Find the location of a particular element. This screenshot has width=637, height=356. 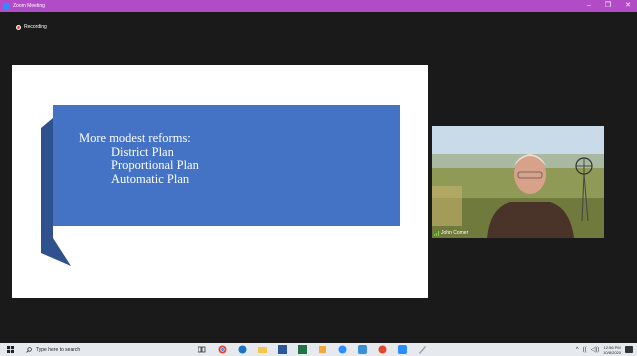

taskbar-clock: 12:56 PM 10/8/2020 is located at coordinates (612, 350).